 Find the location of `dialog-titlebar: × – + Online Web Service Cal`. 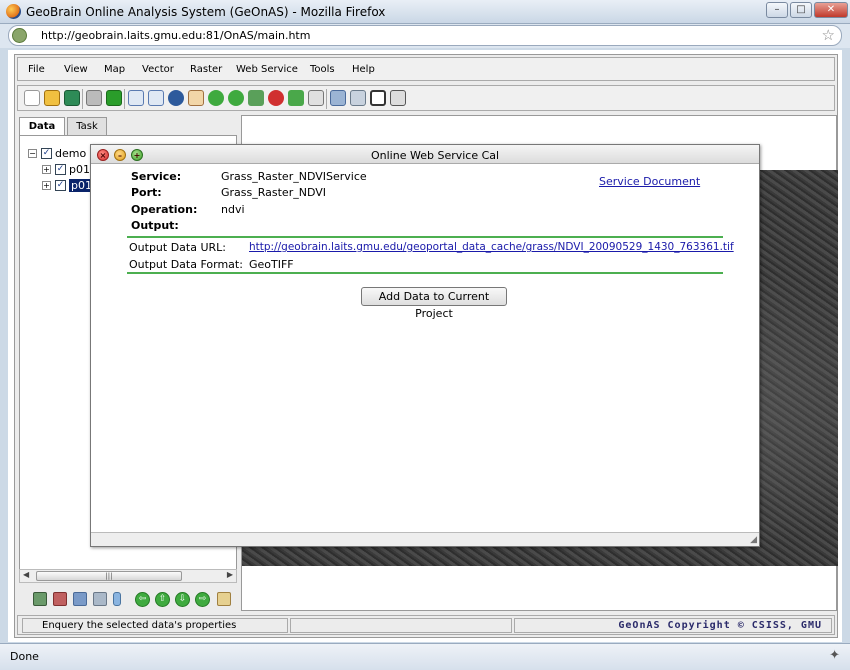

dialog-titlebar: × – + Online Web Service Cal is located at coordinates (425, 154).